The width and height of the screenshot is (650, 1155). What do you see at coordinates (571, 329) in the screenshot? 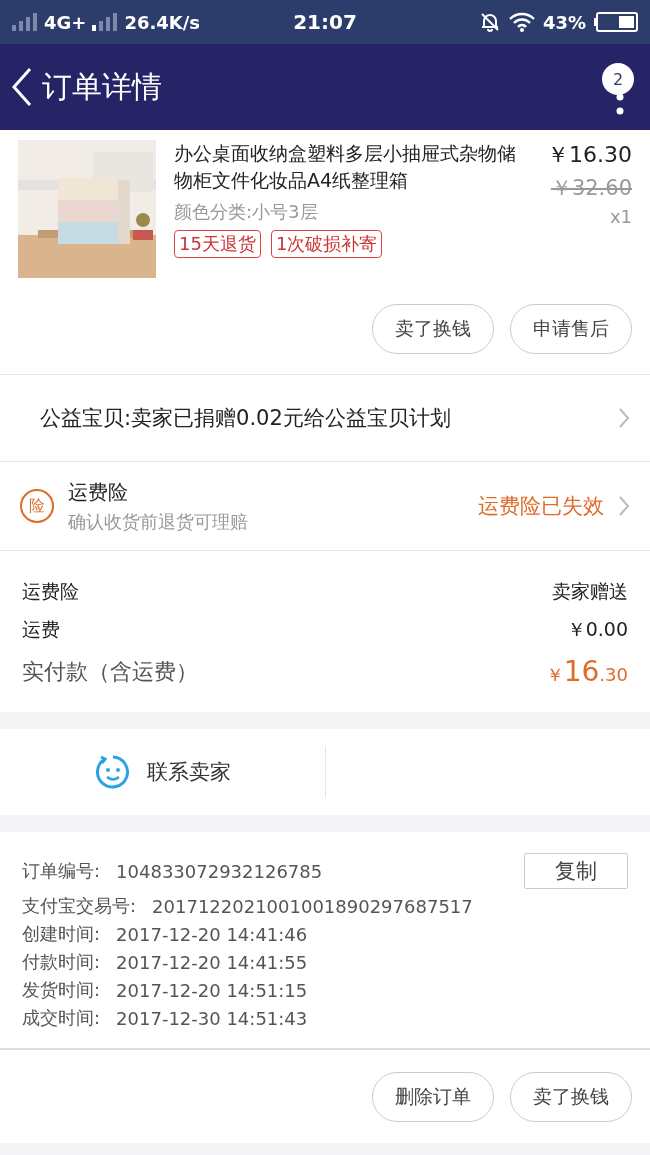
I see `action-button: 申请售后` at bounding box center [571, 329].